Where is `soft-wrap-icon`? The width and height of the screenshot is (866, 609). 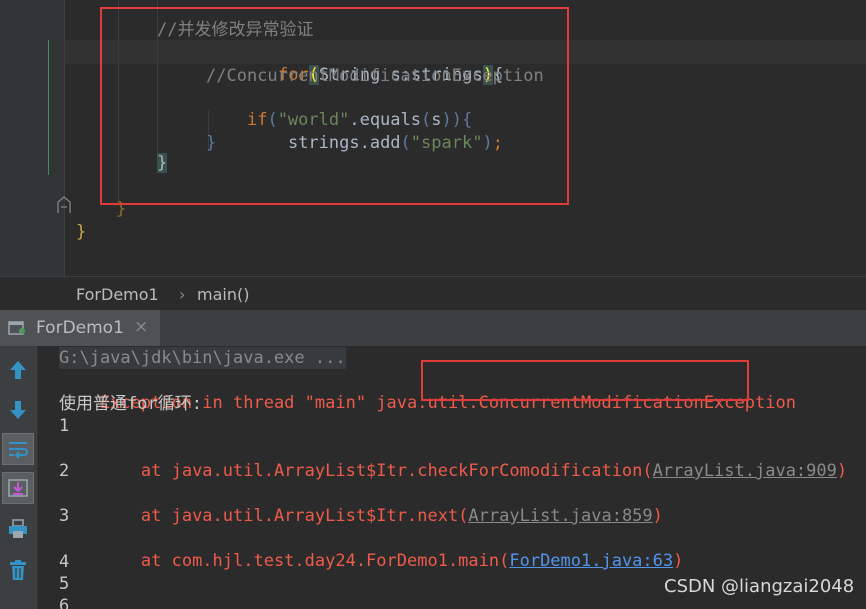
soft-wrap-icon is located at coordinates (19, 450).